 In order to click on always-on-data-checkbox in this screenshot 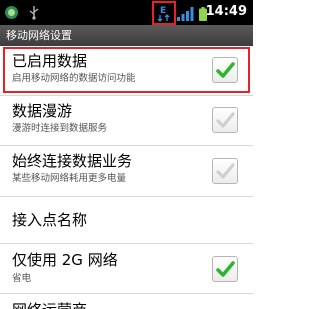, I will do `click(225, 171)`.